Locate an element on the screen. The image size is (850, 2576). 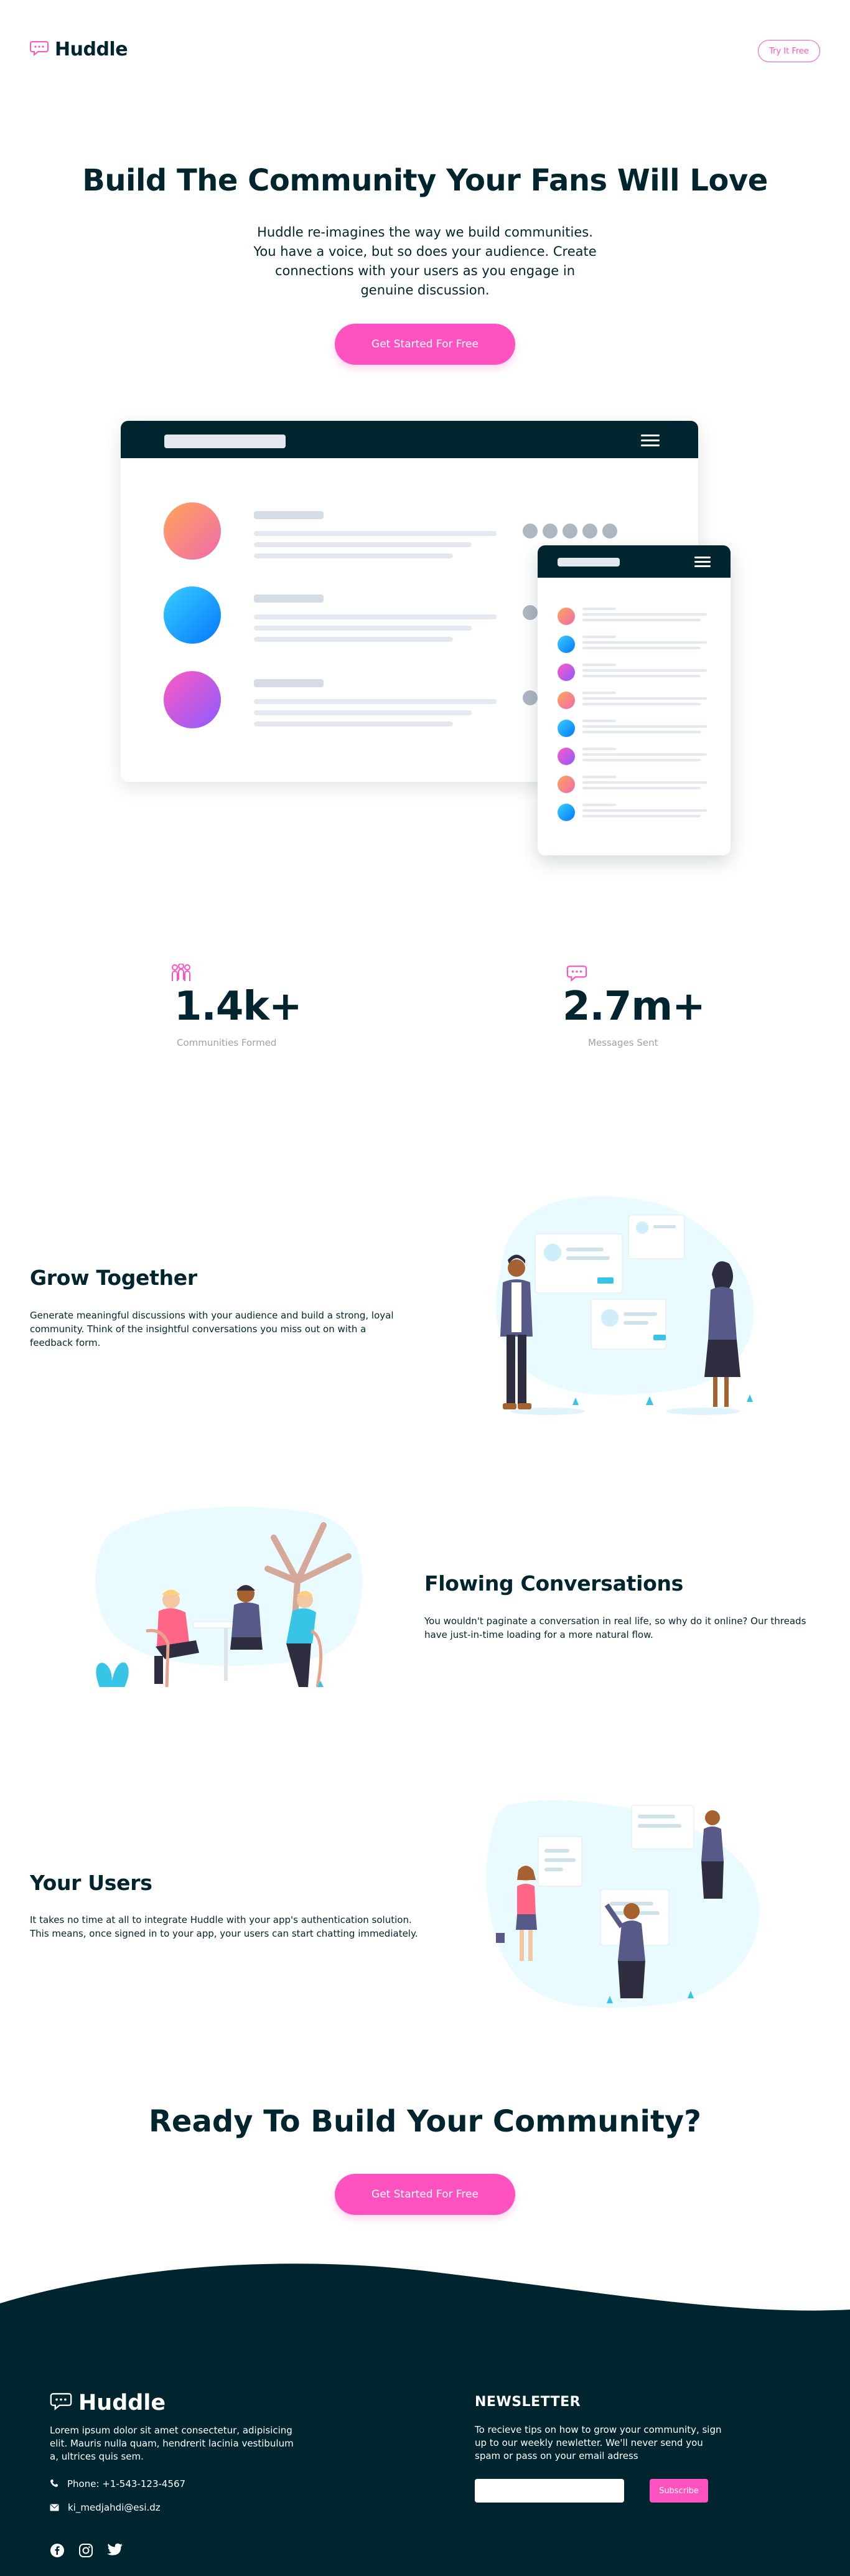
social-links is located at coordinates (87, 2551).